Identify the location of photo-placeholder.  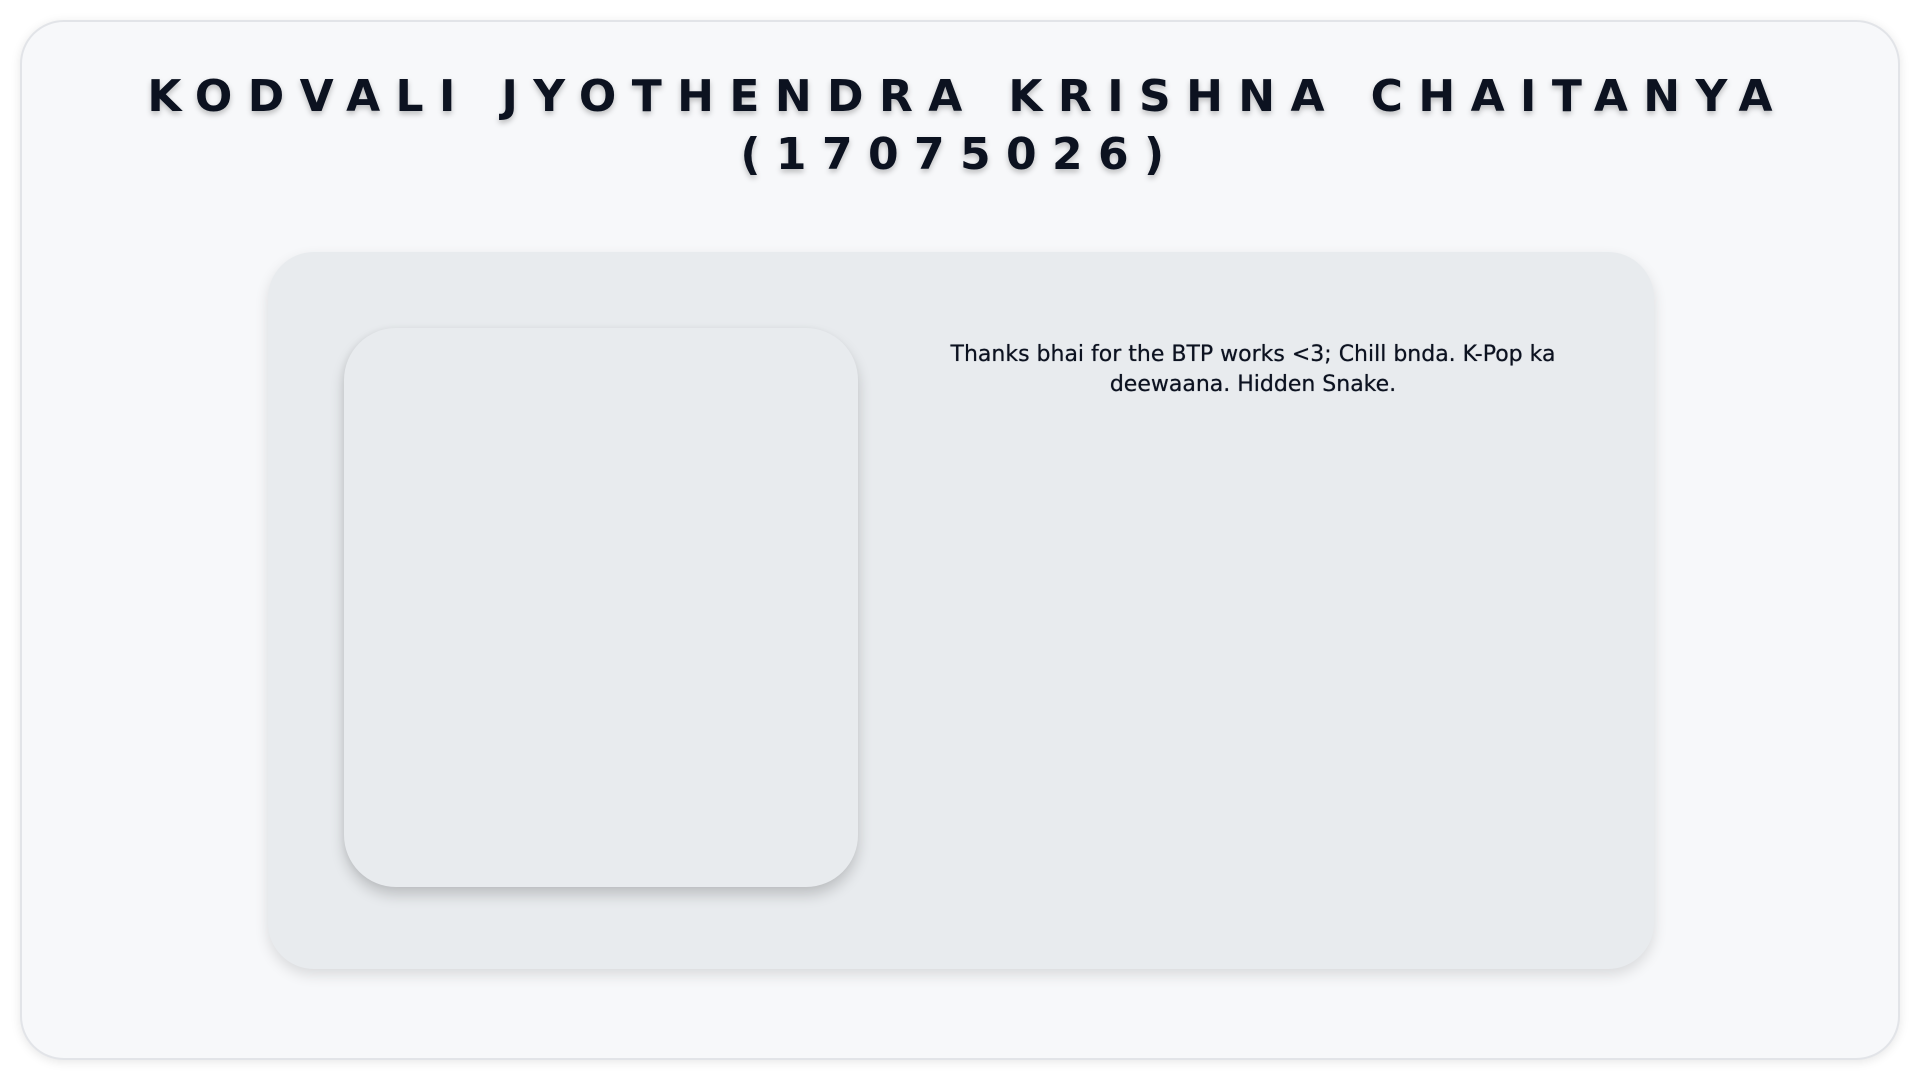
(601, 607).